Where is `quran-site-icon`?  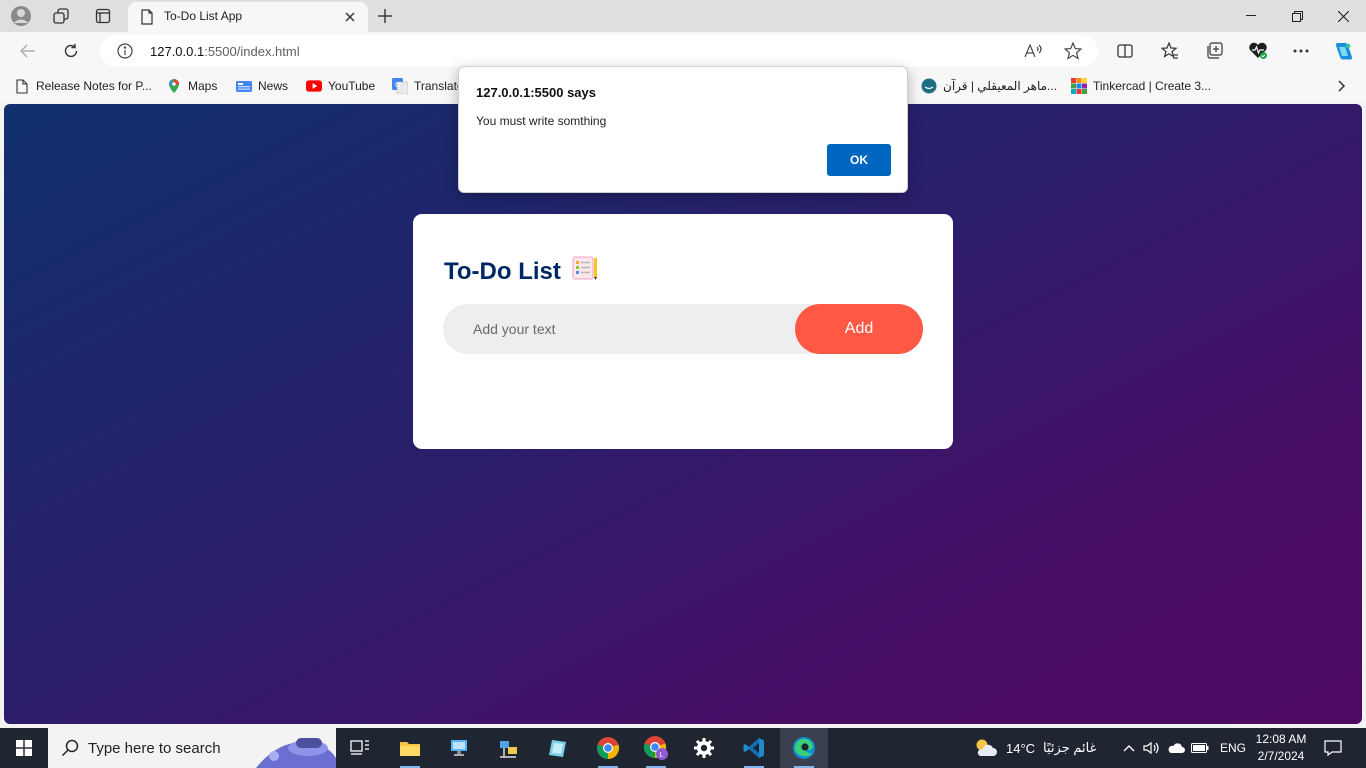 quran-site-icon is located at coordinates (929, 86).